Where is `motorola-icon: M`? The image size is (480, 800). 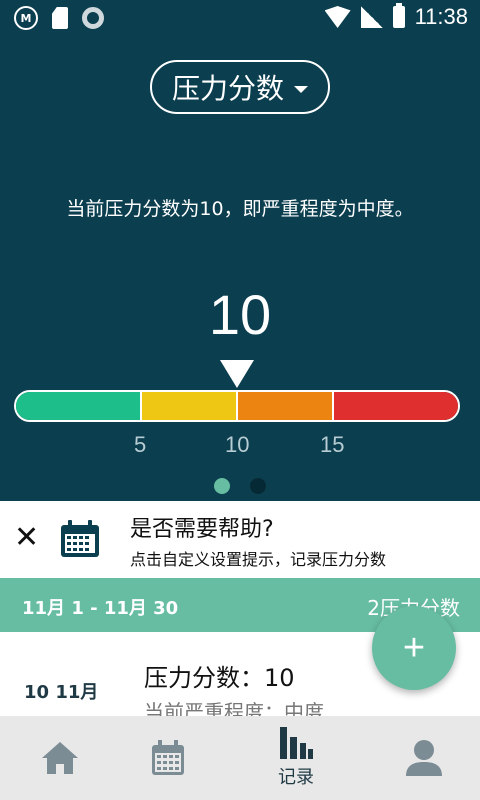
motorola-icon: M is located at coordinates (26, 18).